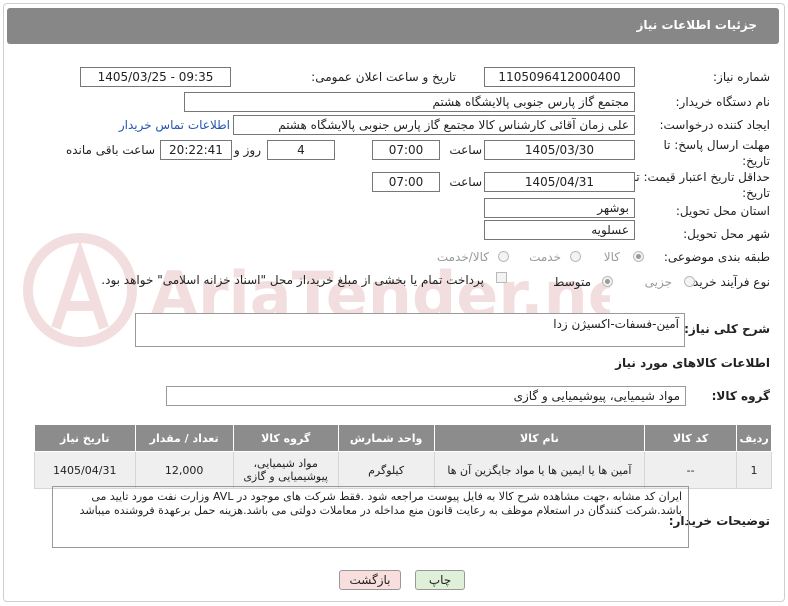 The width and height of the screenshot is (788, 606). I want to click on category-service-radio, so click(575, 256).